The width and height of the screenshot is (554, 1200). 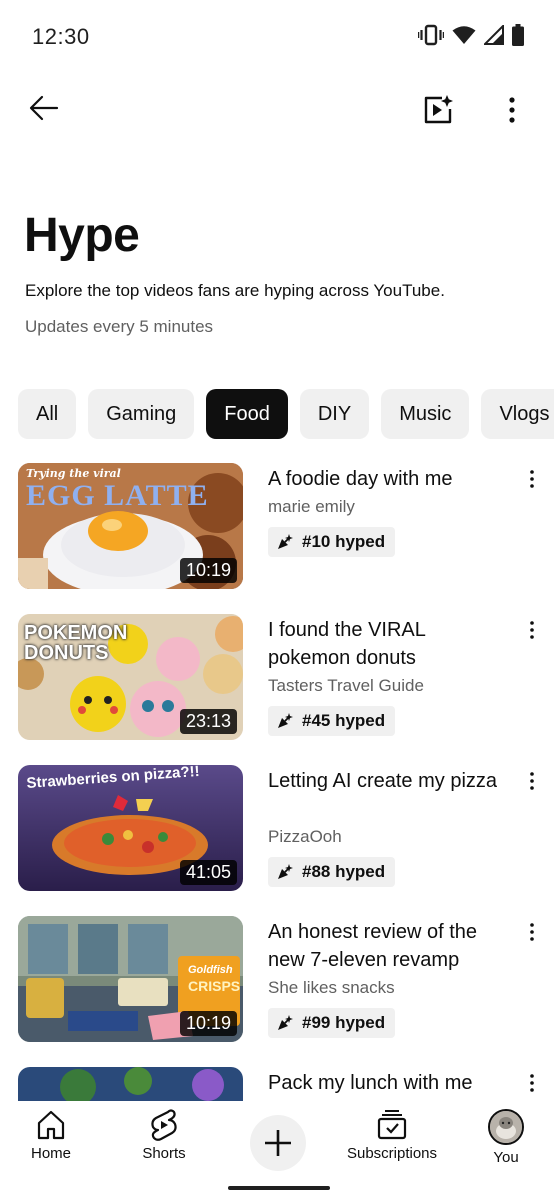 What do you see at coordinates (344, 1022) in the screenshot?
I see `hype-rank-label: #99 hyped` at bounding box center [344, 1022].